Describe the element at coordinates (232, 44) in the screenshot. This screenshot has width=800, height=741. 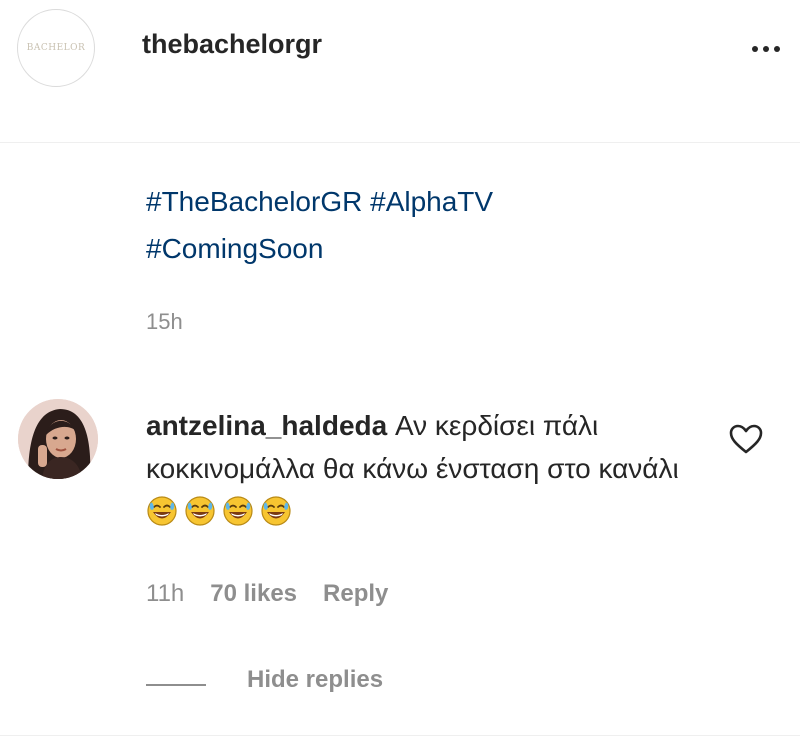
I see `post-username: thebachelorgr` at that location.